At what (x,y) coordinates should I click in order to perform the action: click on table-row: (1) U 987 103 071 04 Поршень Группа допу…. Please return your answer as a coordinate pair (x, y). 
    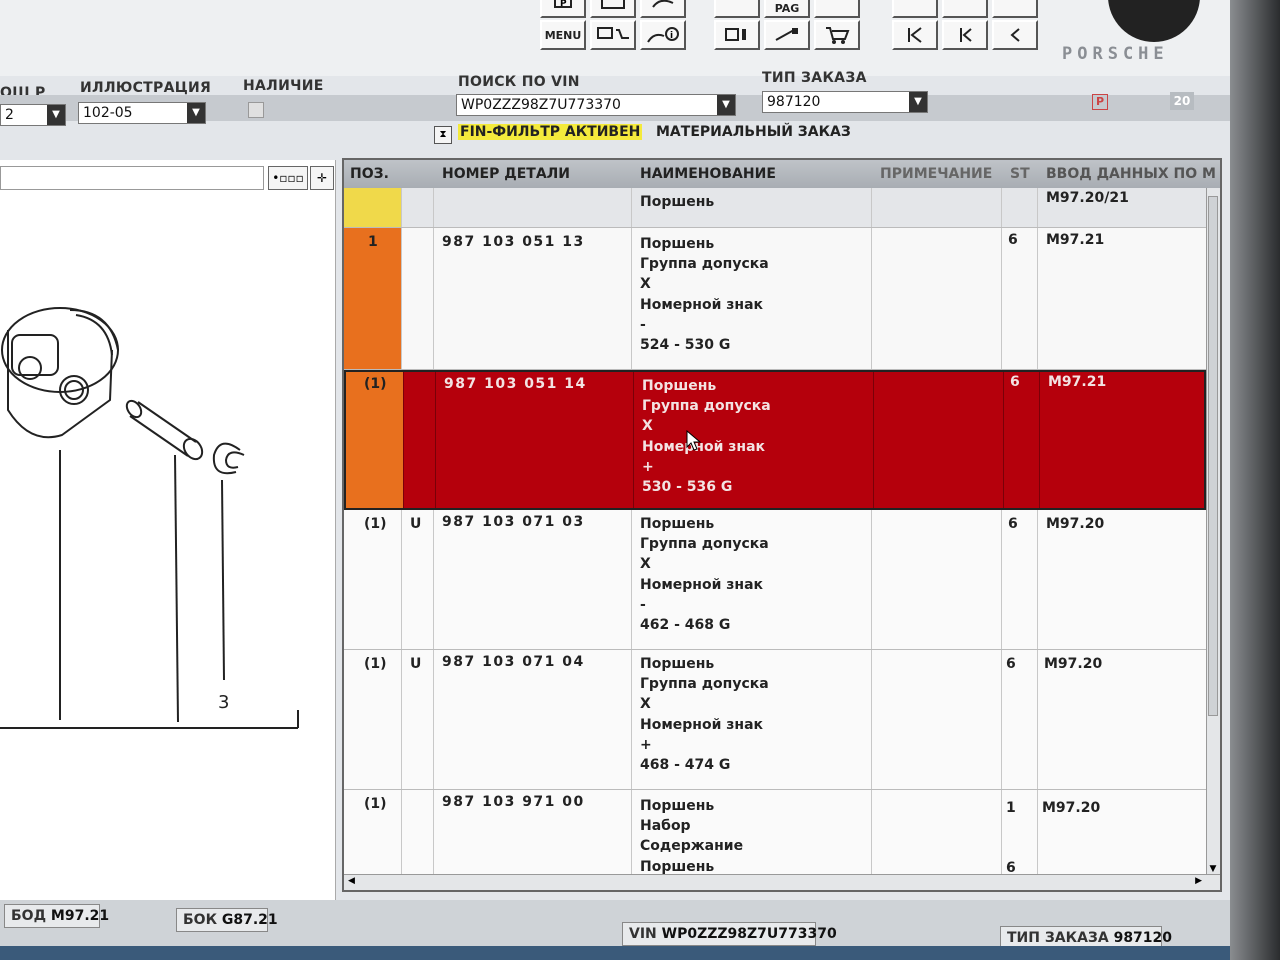
    Looking at the image, I should click on (775, 720).